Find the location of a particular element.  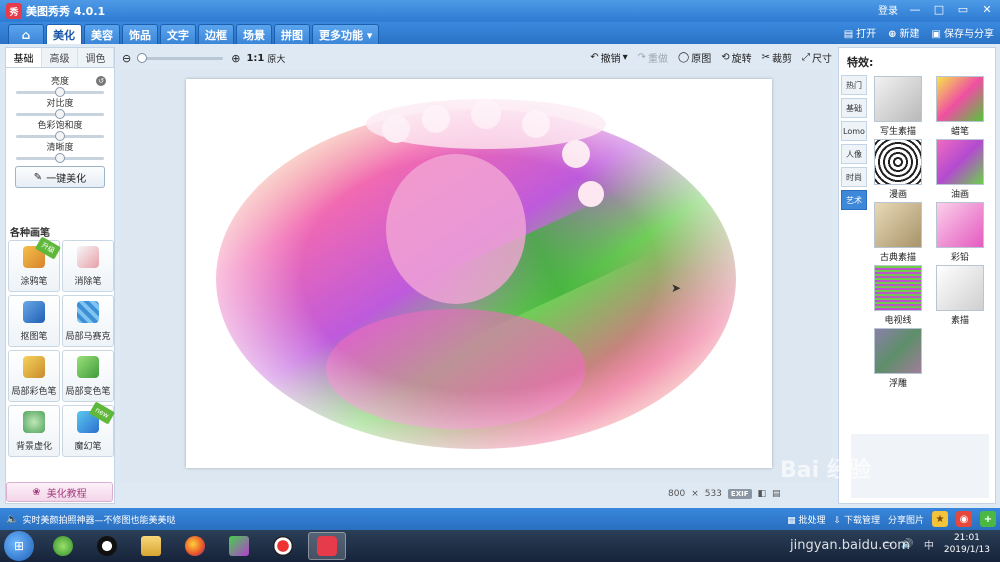

contrast-track is located at coordinates (60, 114).